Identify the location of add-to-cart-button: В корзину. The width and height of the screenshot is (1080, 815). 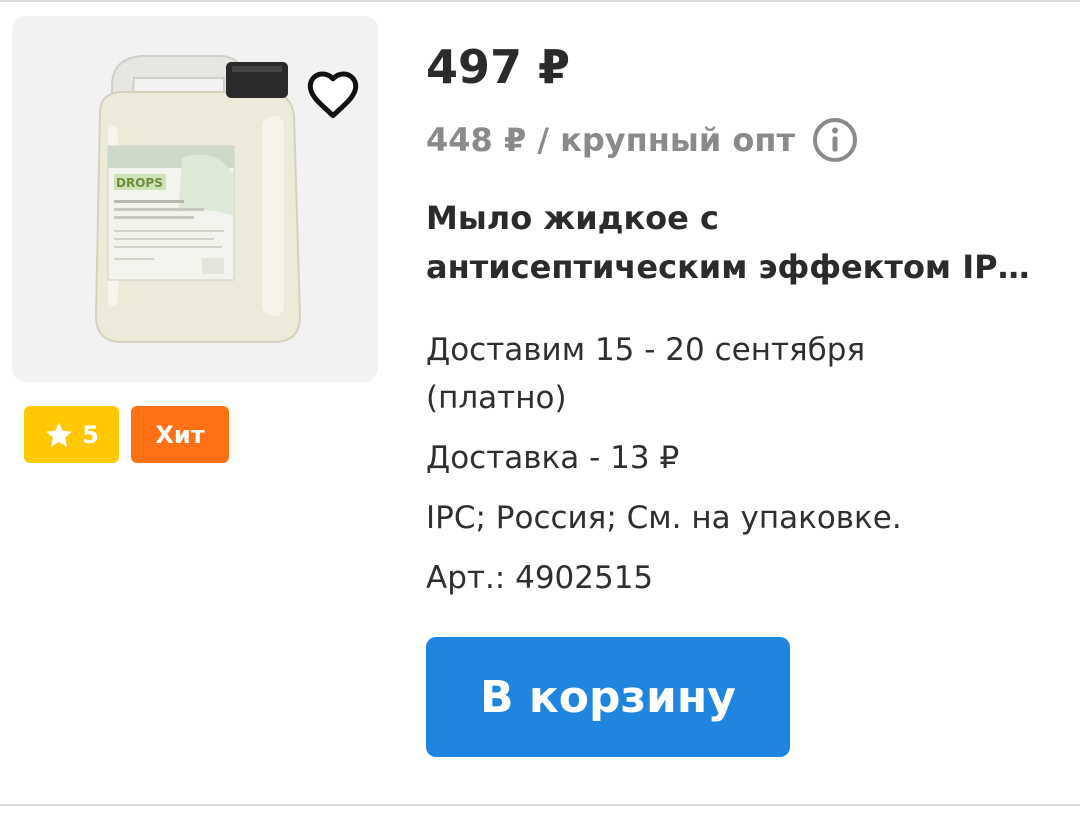
(608, 697).